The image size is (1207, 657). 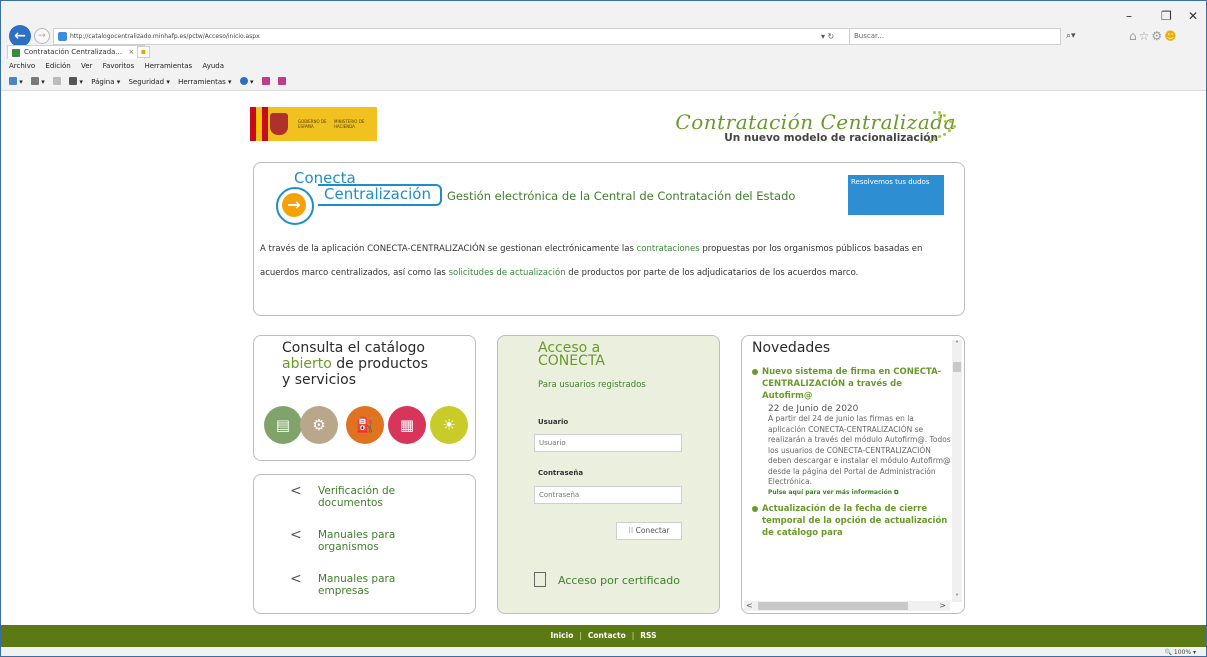 I want to click on connect-icon: ⁝⁝, so click(x=632, y=530).